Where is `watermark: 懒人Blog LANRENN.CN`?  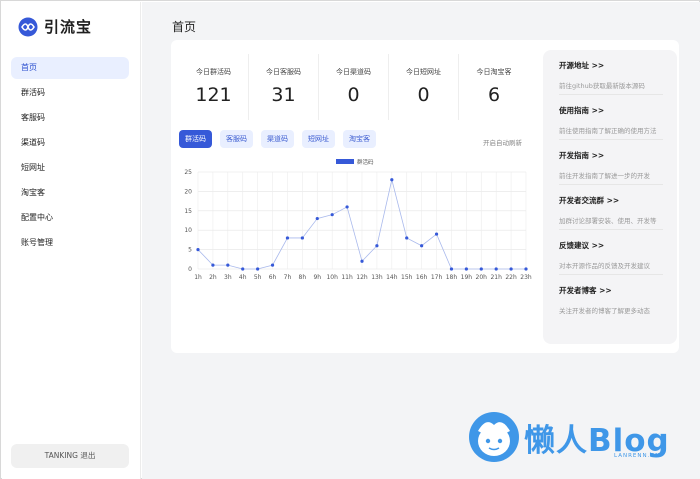
watermark: 懒人Blog LANRENN.CN is located at coordinates (569, 437).